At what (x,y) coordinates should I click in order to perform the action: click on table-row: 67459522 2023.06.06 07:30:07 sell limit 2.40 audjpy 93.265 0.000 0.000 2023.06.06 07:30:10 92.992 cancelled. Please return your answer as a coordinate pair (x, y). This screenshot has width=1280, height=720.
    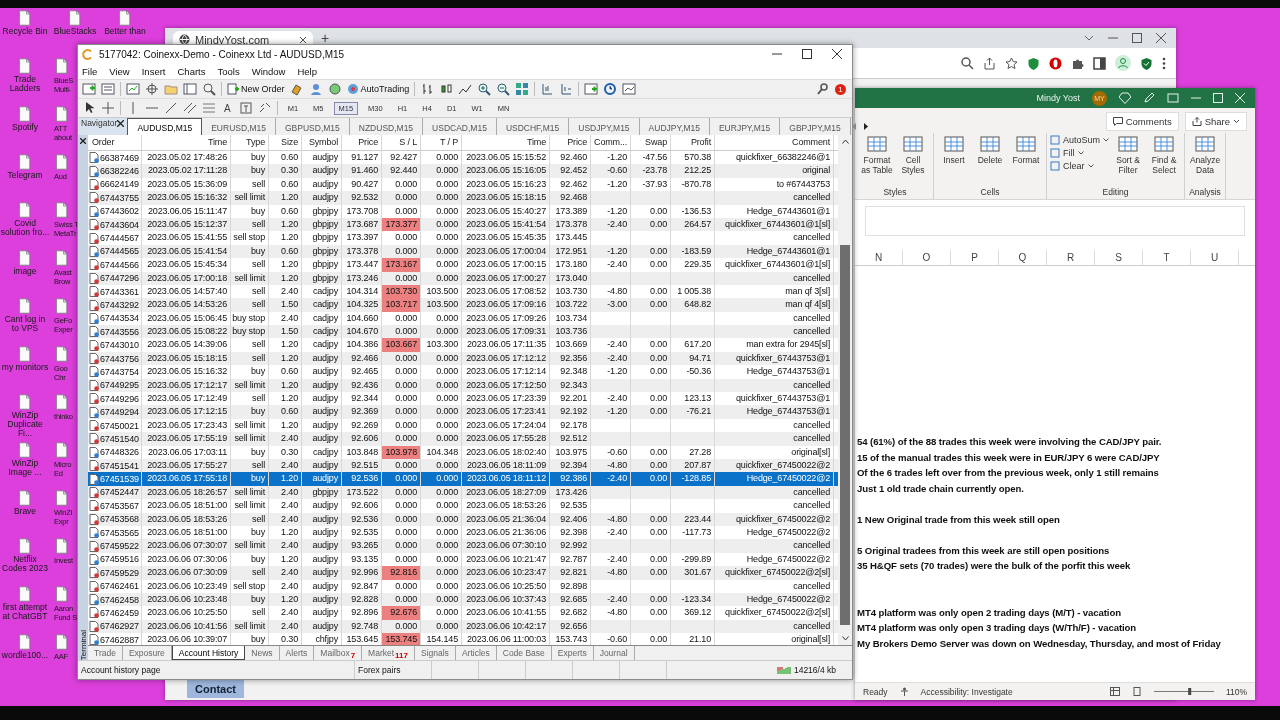
    Looking at the image, I should click on (463, 546).